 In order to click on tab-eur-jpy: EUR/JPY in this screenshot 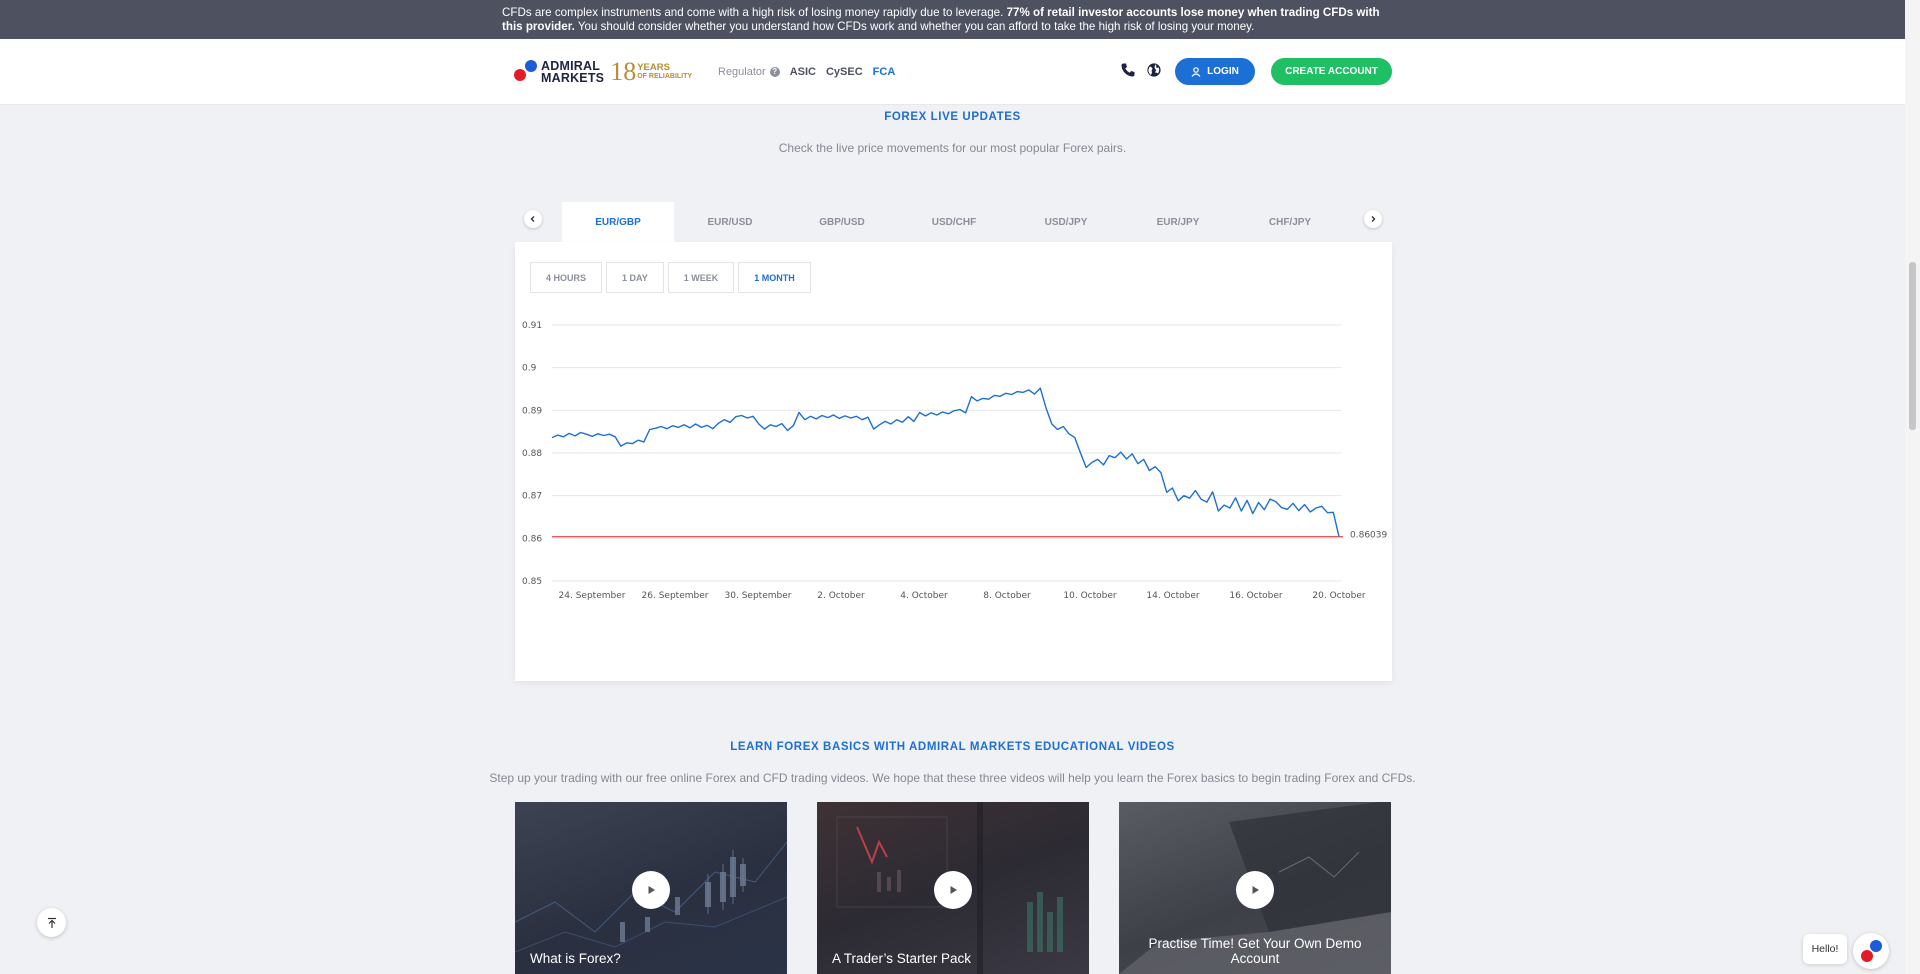, I will do `click(1178, 222)`.